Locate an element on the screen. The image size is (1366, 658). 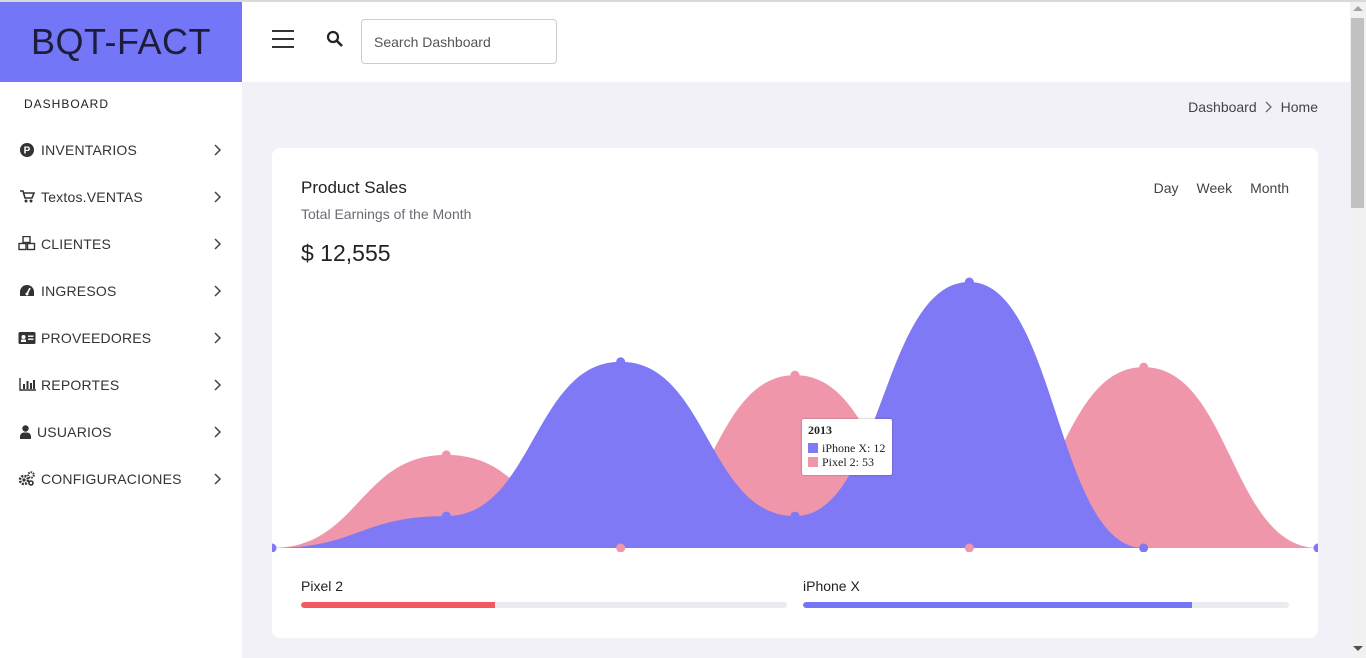
scroll-up-arrow-icon is located at coordinates (1358, 8).